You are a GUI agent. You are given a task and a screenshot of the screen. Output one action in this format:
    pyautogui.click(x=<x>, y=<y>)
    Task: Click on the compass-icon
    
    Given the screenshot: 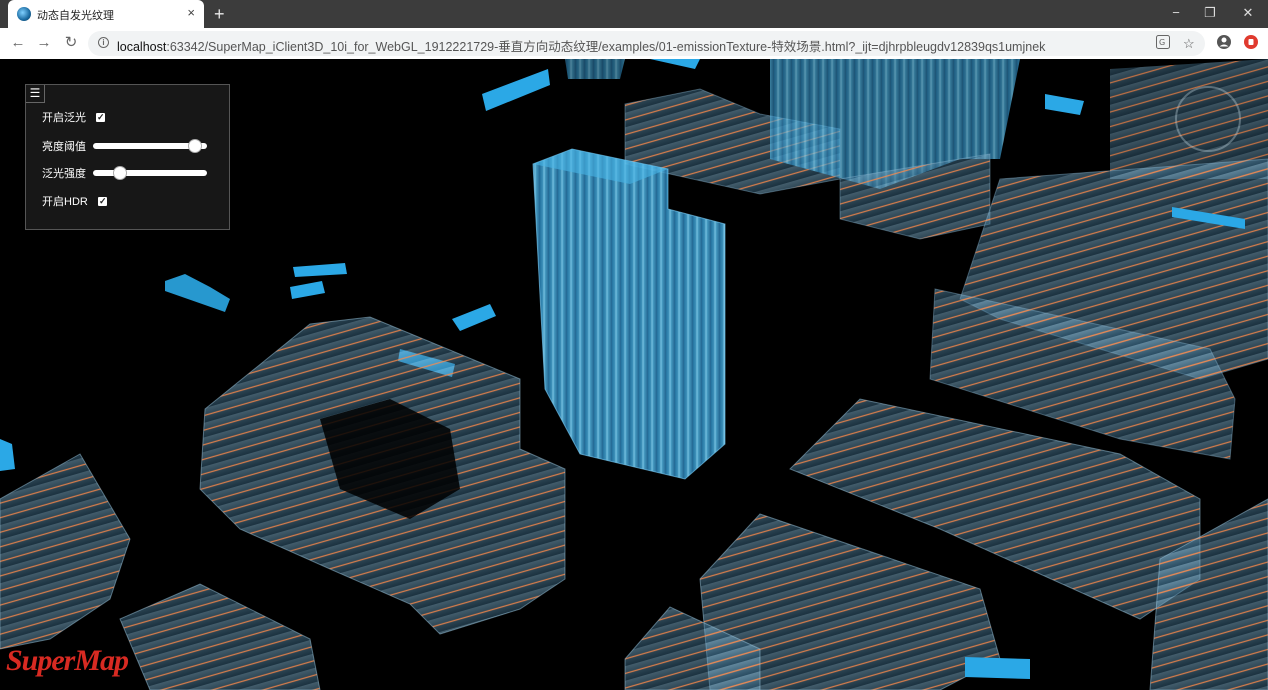 What is the action you would take?
    pyautogui.click(x=1208, y=119)
    